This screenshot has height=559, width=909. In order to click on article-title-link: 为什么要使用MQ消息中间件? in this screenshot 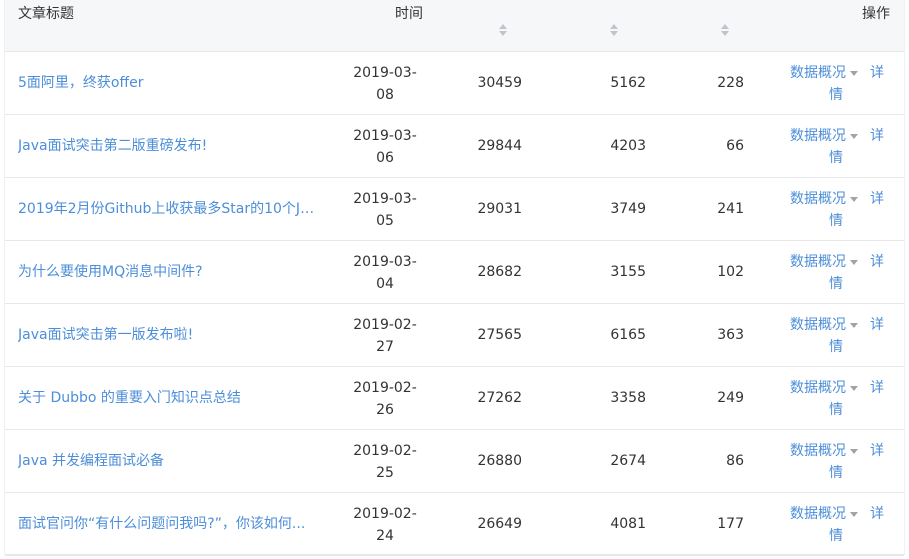, I will do `click(168, 272)`.